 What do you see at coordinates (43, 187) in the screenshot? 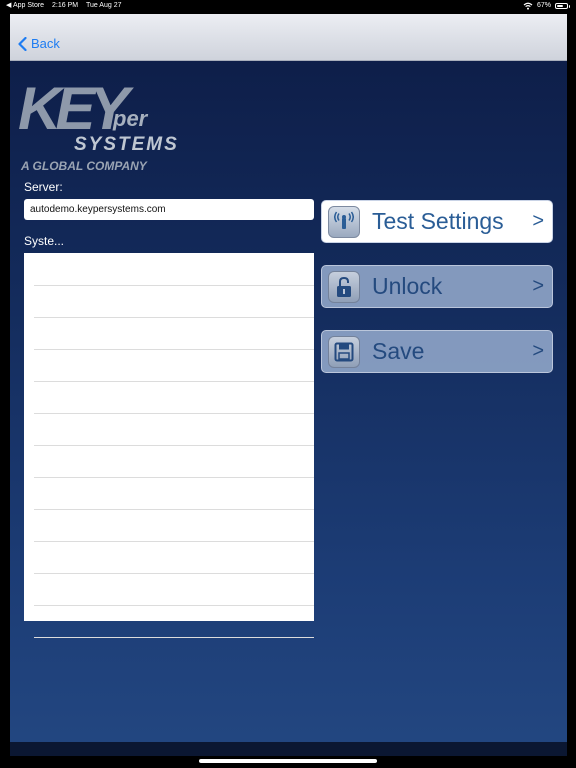
I see `server-label: Server:` at bounding box center [43, 187].